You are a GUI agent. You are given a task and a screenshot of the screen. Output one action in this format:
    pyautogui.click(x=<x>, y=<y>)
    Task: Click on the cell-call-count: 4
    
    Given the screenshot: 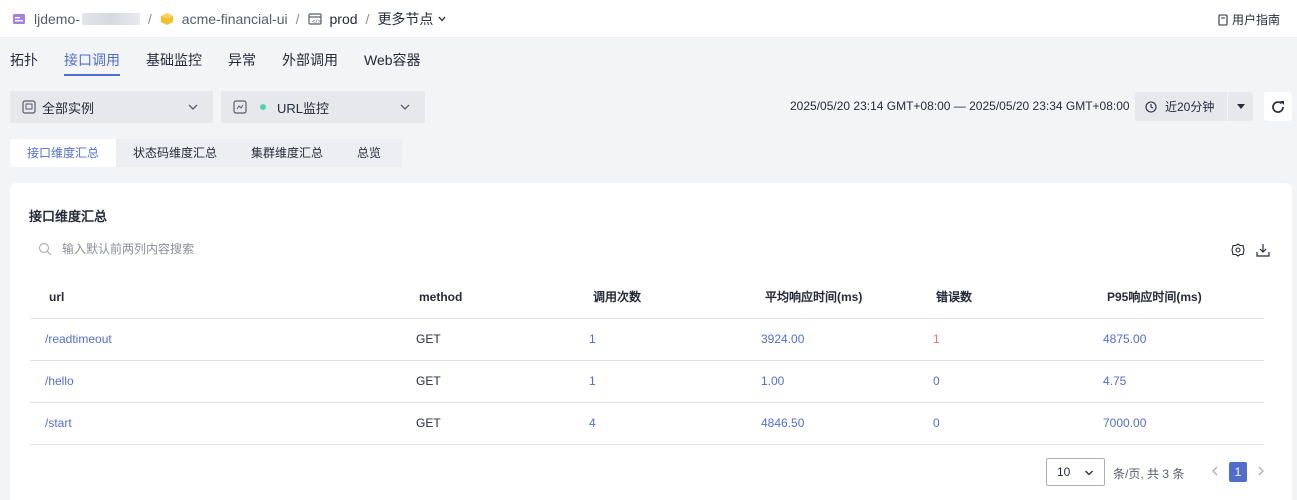 What is the action you would take?
    pyautogui.click(x=659, y=423)
    